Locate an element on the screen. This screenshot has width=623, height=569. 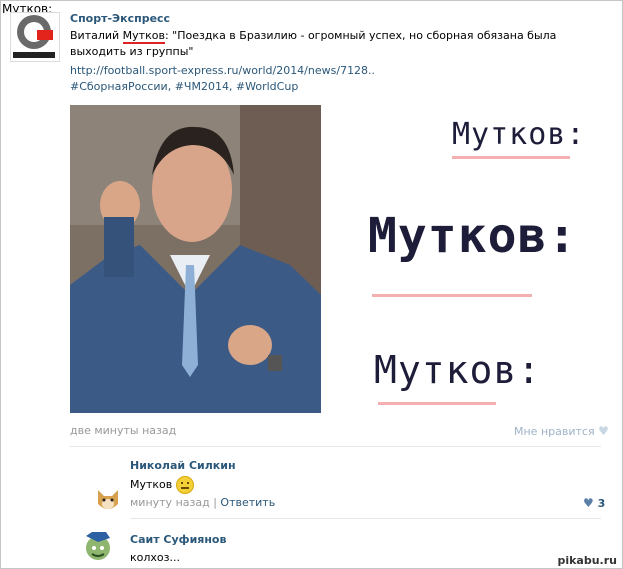
comment-meta-1: минуту назад | Ответить is located at coordinates (202, 502).